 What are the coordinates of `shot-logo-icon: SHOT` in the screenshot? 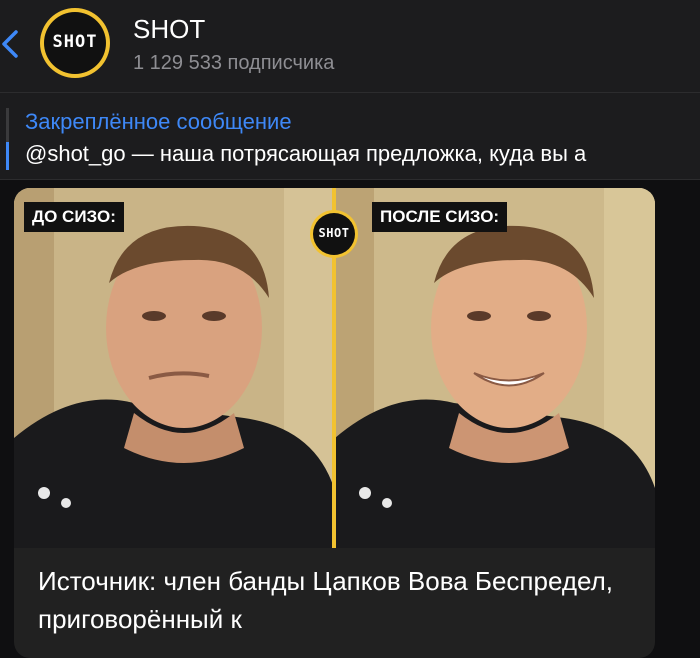 It's located at (75, 43).